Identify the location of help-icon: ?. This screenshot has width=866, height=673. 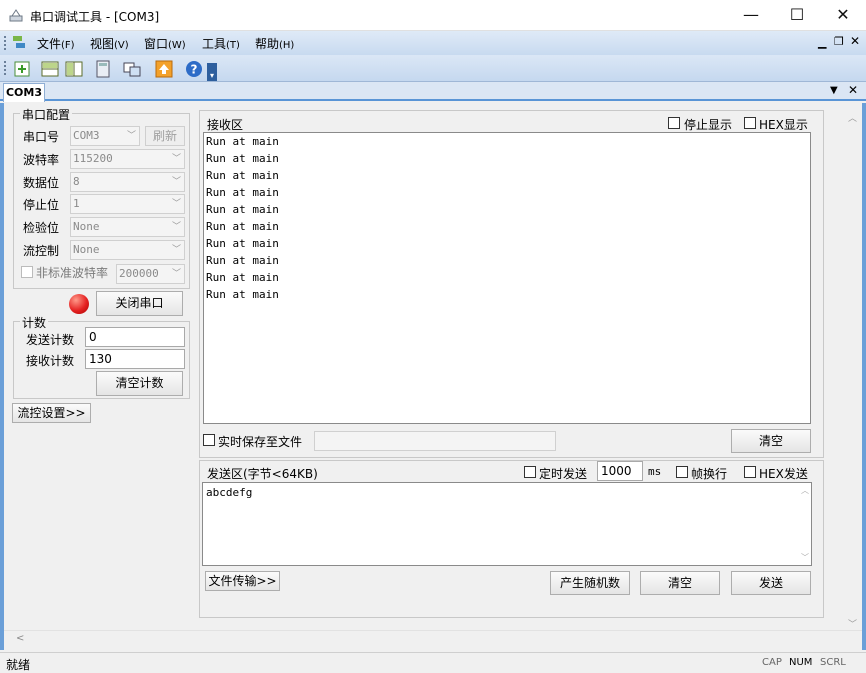
(194, 69).